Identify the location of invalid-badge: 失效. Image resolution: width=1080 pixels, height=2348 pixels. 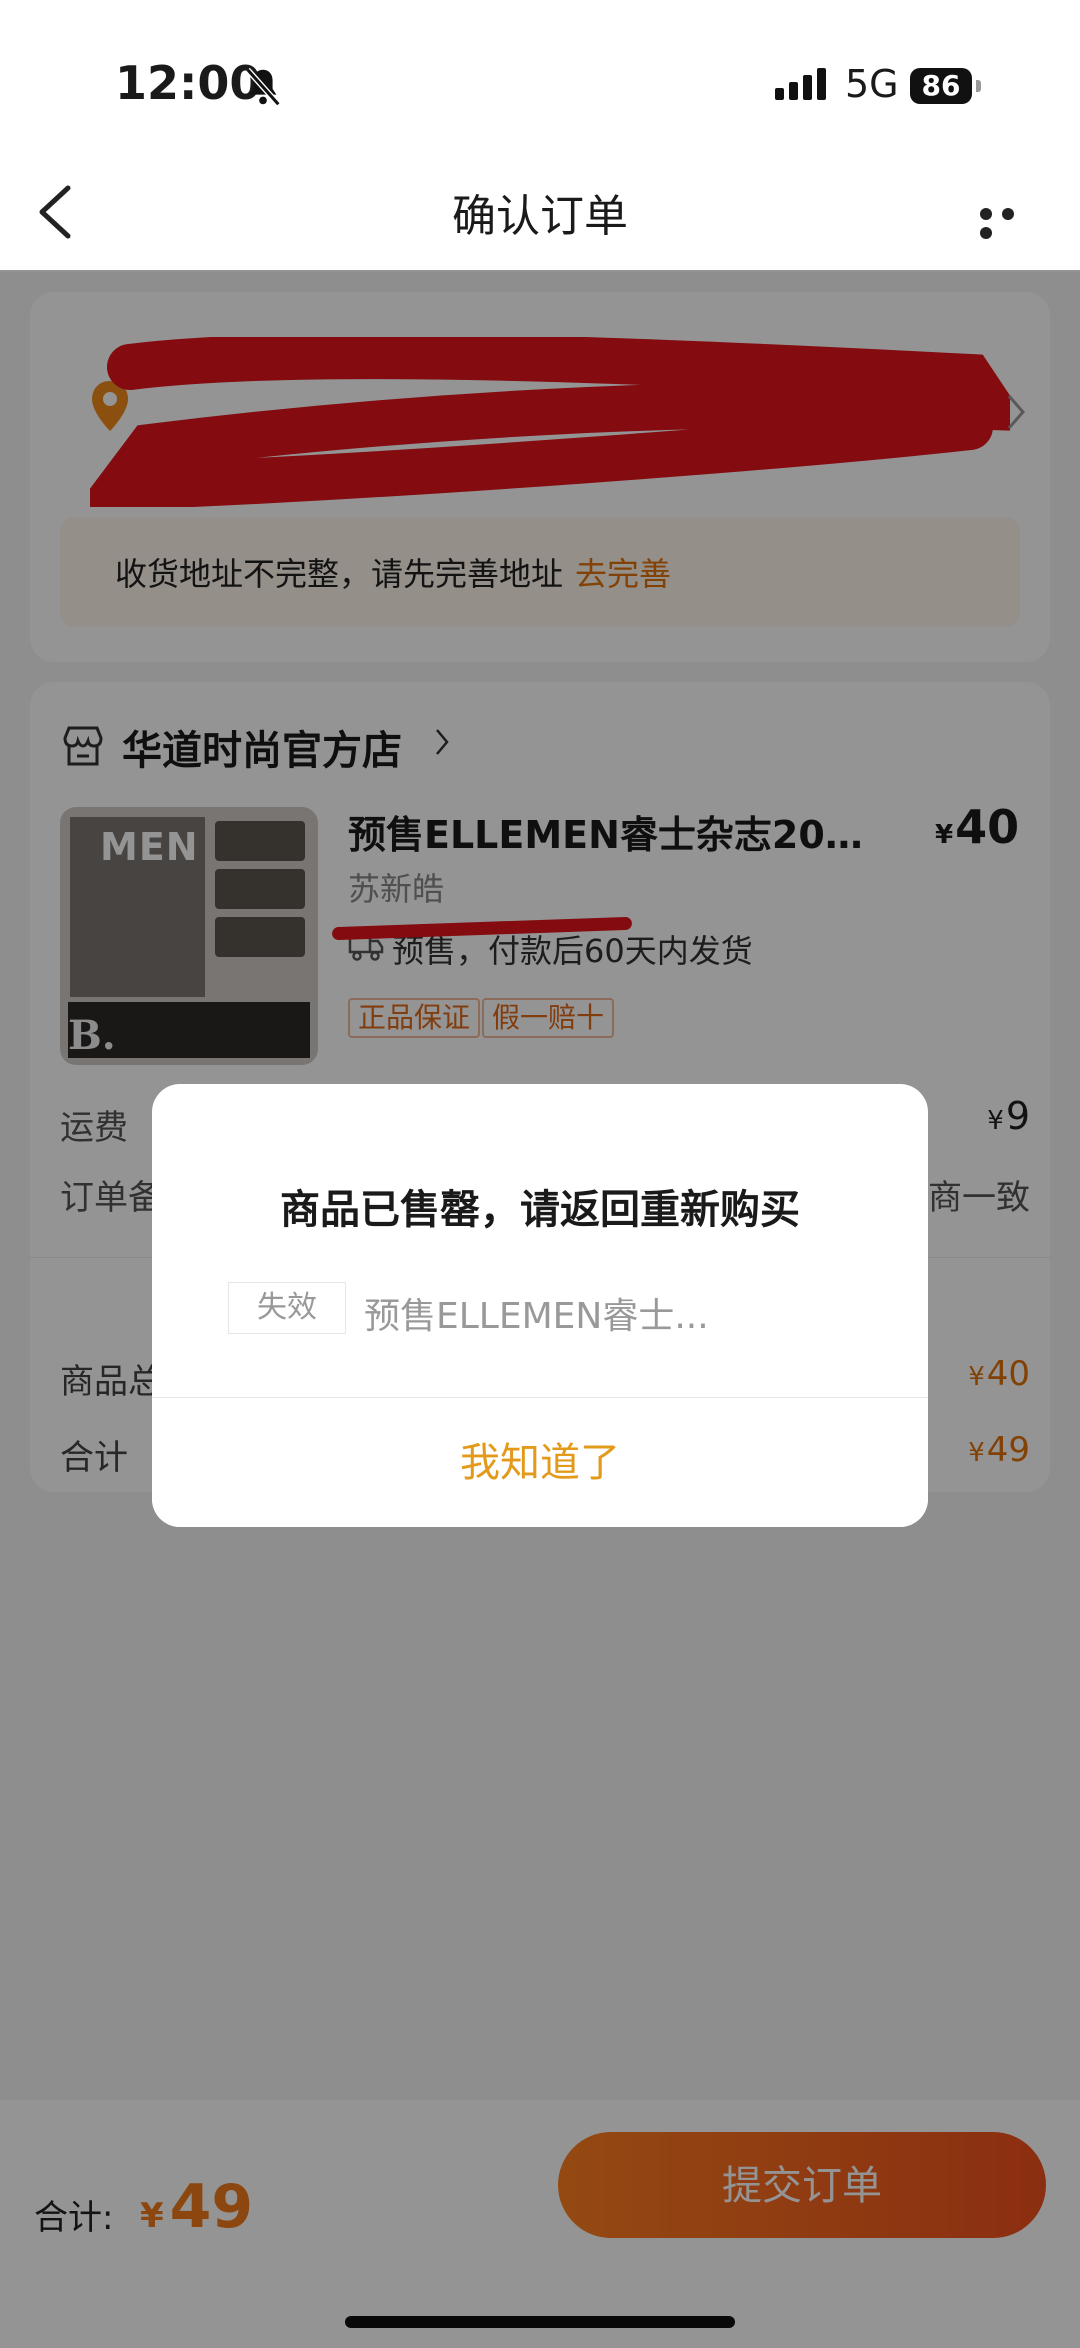
(287, 1308).